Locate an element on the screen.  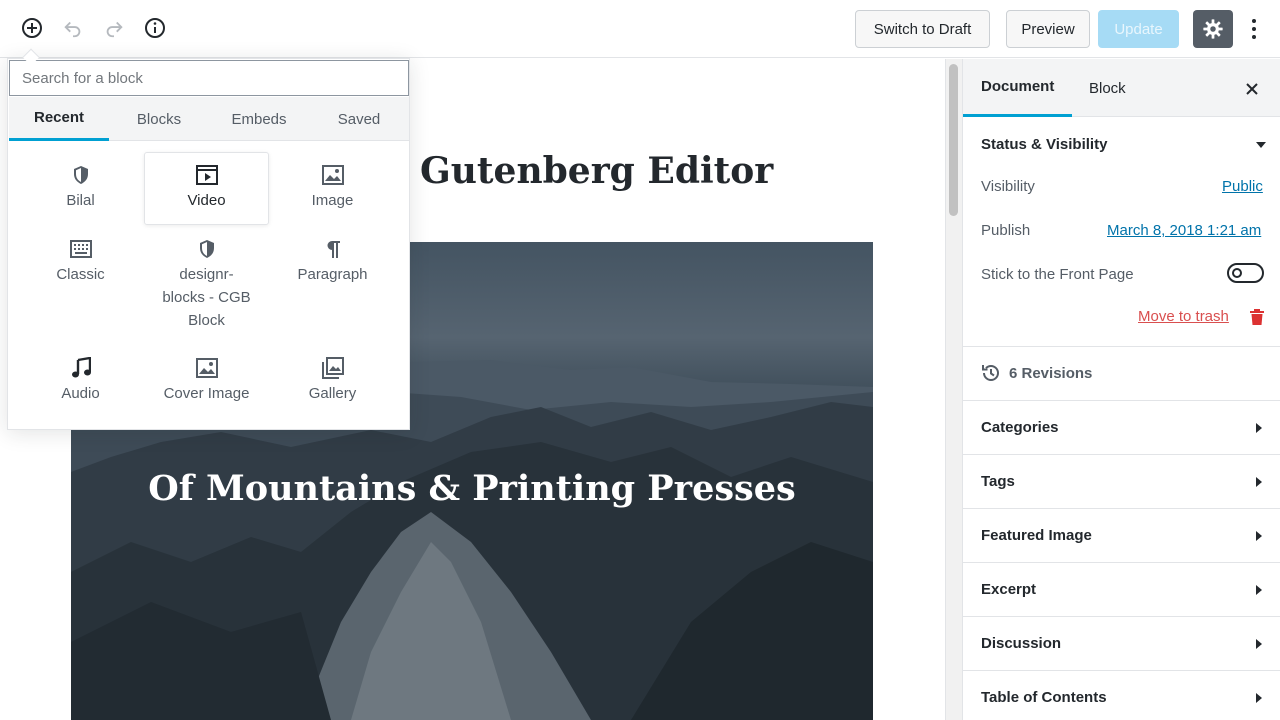
publish-label: Publish is located at coordinates (1006, 230).